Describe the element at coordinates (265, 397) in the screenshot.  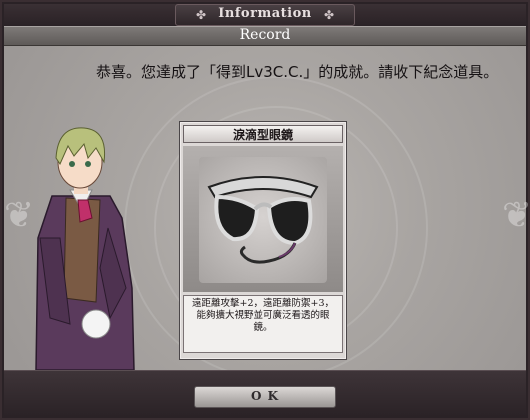
I see `ok-button-label: O K` at that location.